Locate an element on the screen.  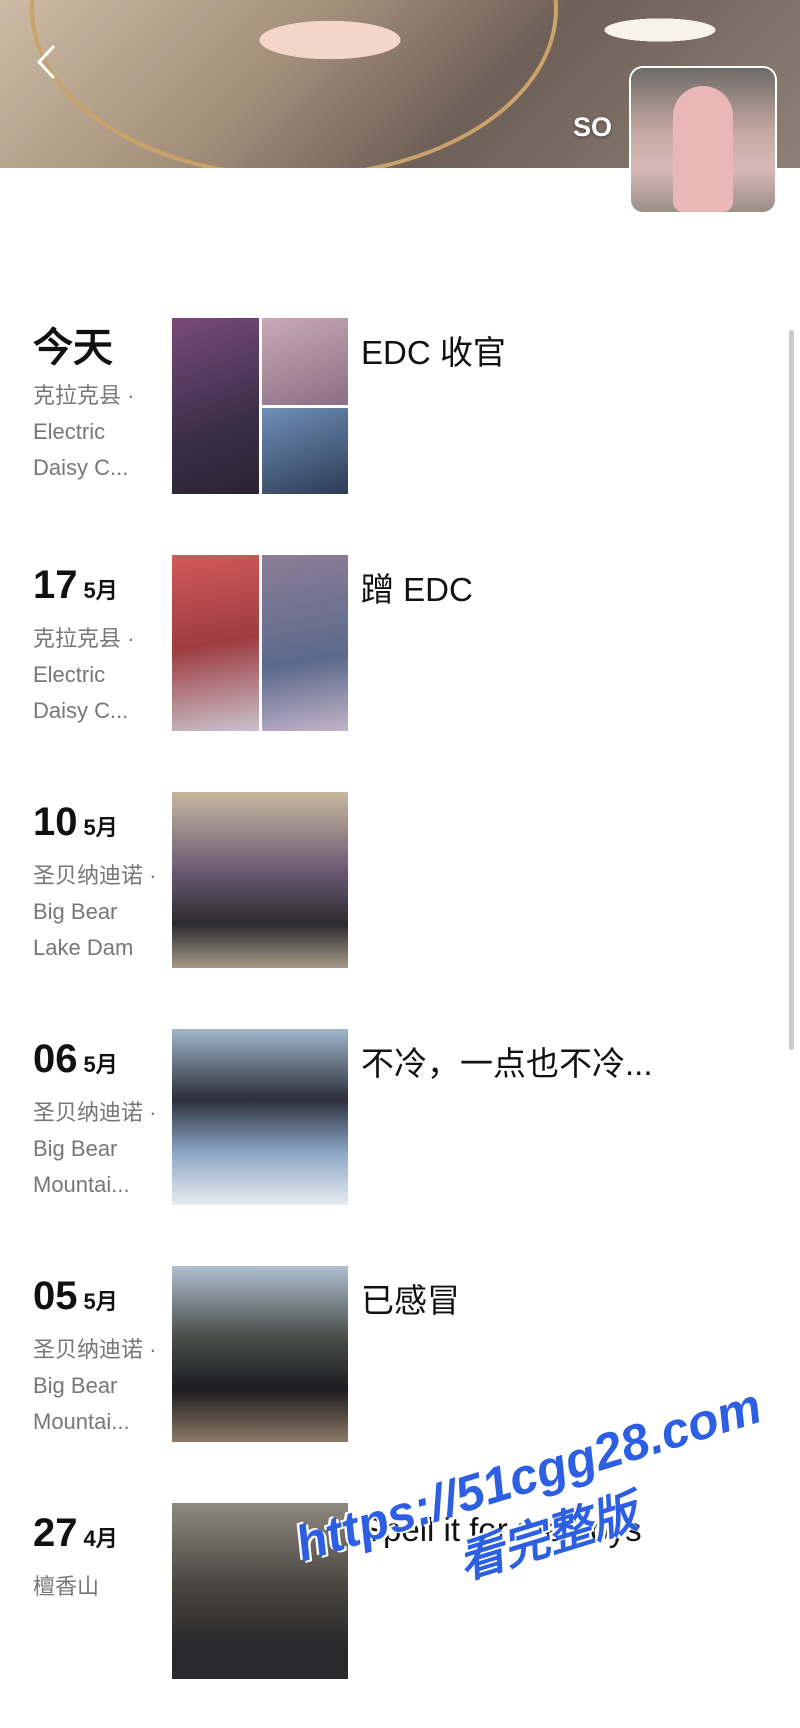
list-item: 10 5月 圣贝纳迪诺 · Big Bear Lake Dam is located at coordinates (400, 892).